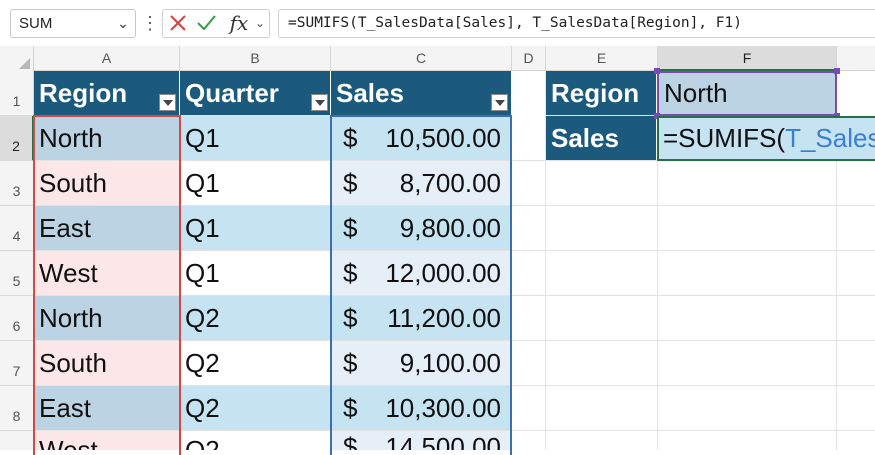 The width and height of the screenshot is (875, 455). What do you see at coordinates (602, 58) in the screenshot?
I see `column-header-e: E` at bounding box center [602, 58].